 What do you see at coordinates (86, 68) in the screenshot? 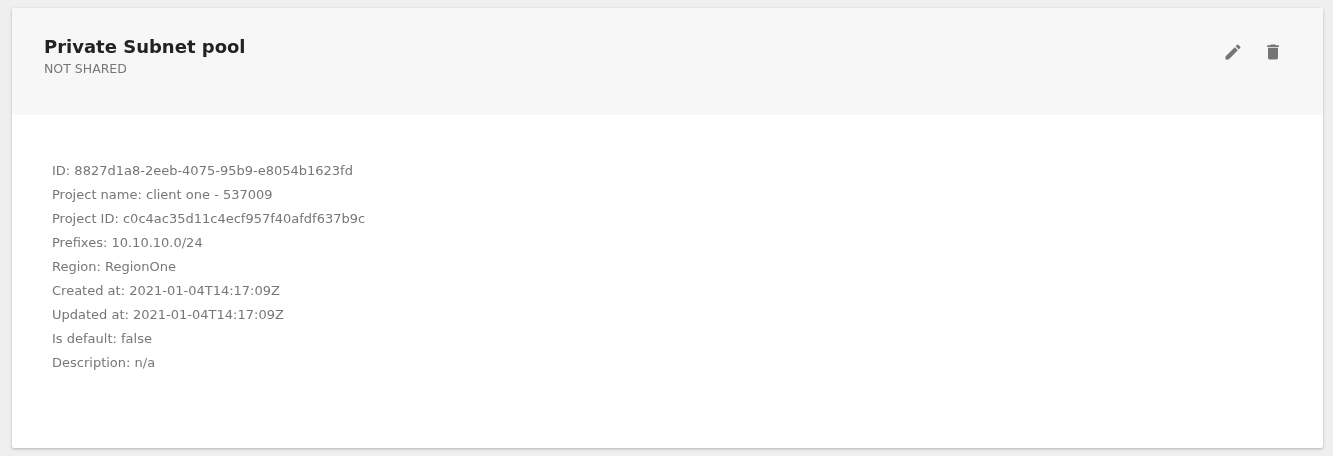
I see `card-subtitle: NOT SHARED` at bounding box center [86, 68].